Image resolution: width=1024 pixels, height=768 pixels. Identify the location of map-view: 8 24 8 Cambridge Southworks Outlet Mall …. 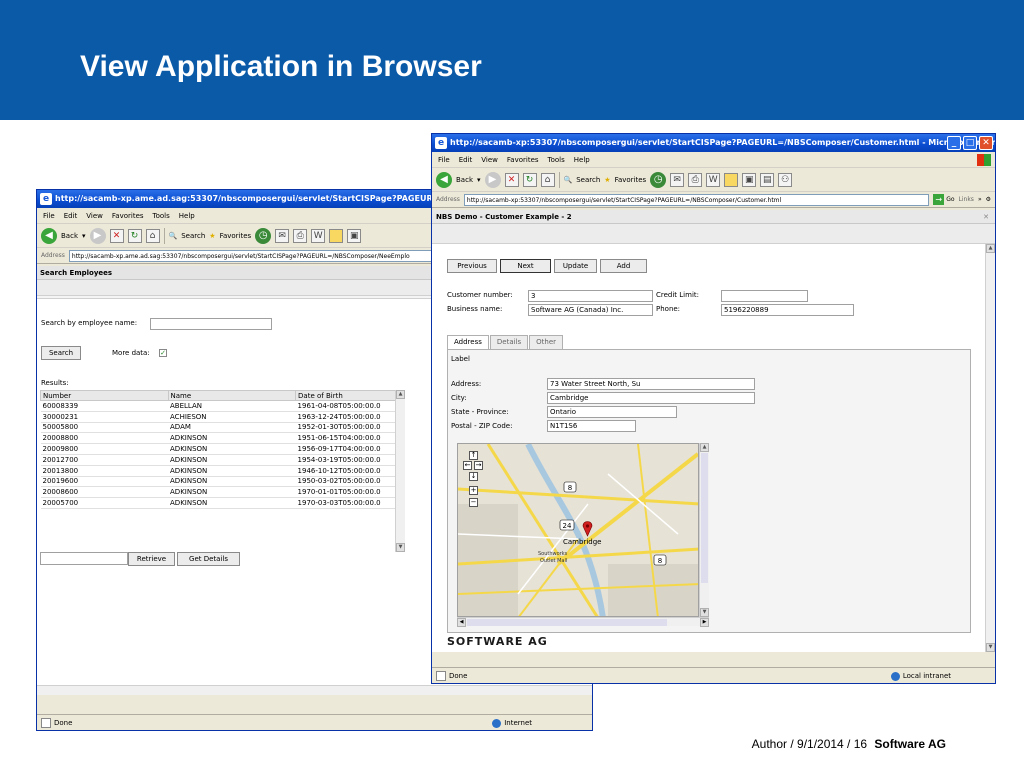
(578, 530).